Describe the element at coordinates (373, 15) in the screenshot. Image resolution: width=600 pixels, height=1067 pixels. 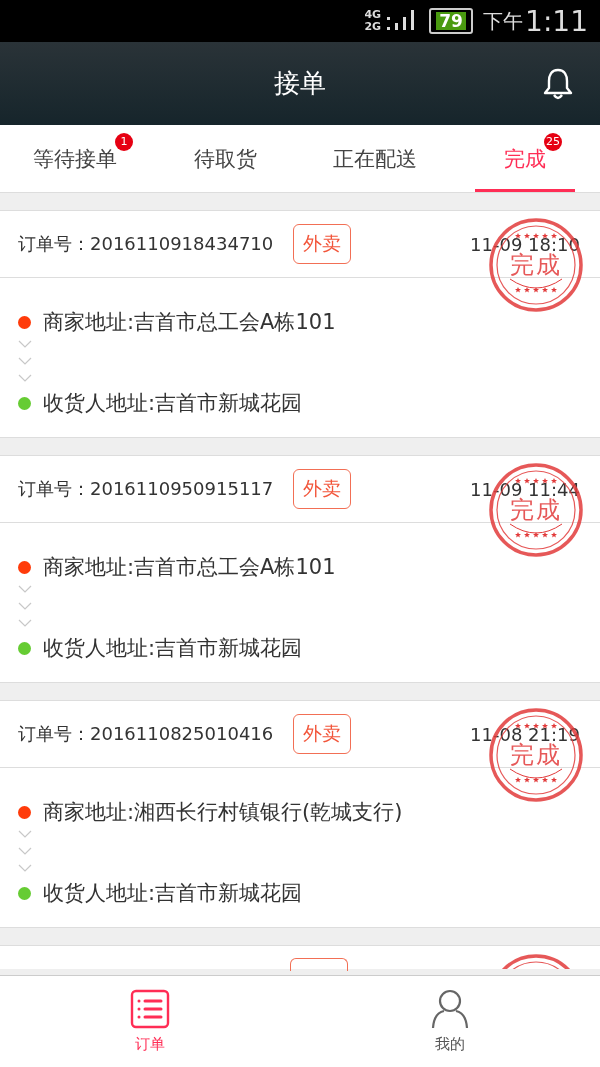
I see `network-label: 4G` at that location.